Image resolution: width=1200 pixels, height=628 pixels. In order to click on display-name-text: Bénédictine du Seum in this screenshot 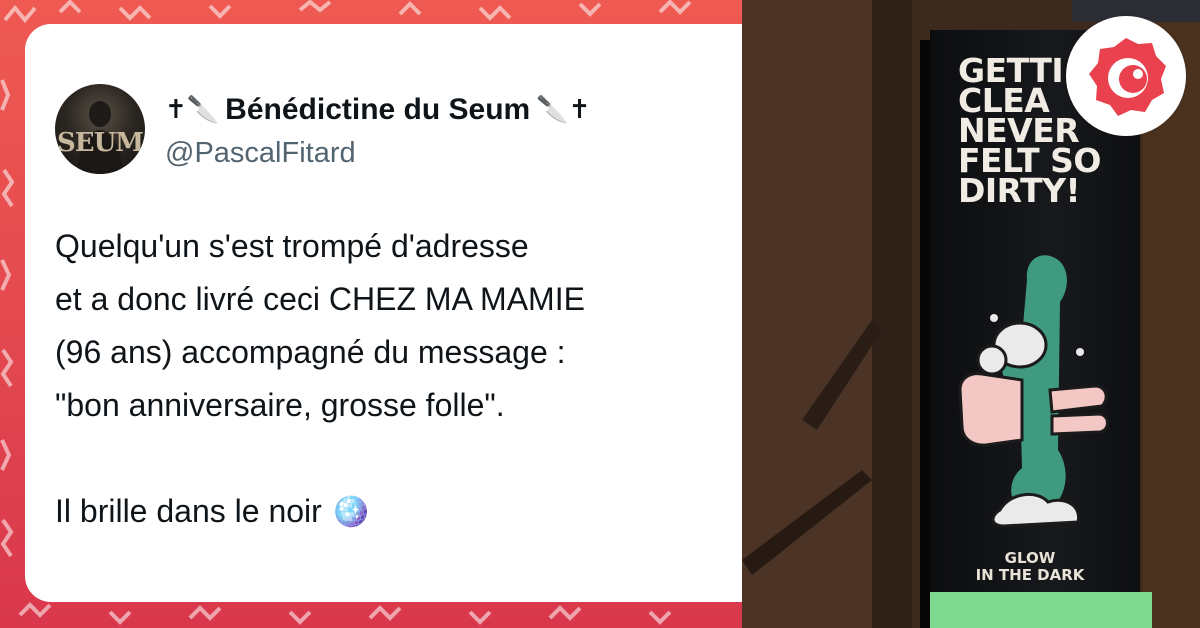, I will do `click(378, 109)`.